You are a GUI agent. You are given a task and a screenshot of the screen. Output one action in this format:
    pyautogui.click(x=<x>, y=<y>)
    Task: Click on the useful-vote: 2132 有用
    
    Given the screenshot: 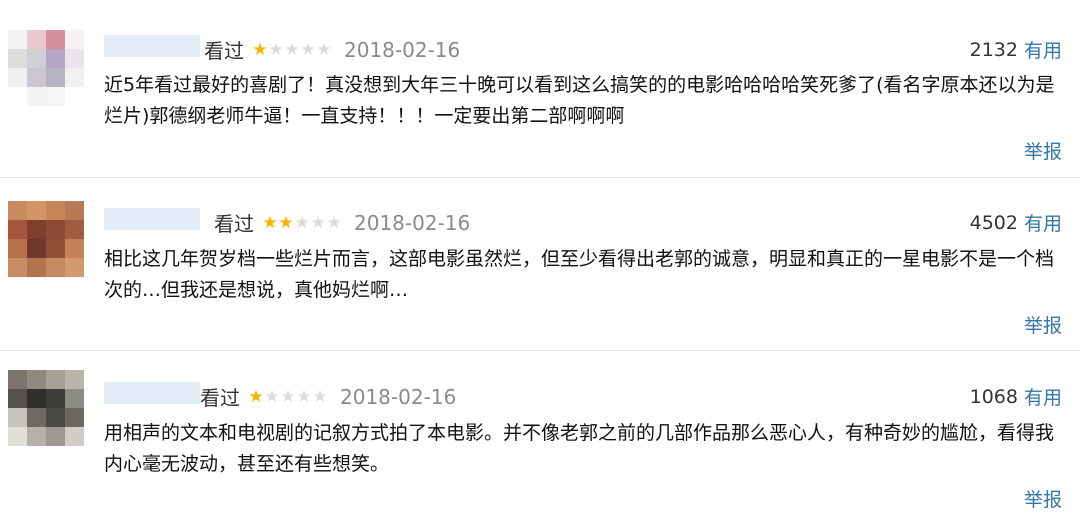 What is the action you would take?
    pyautogui.click(x=1016, y=49)
    